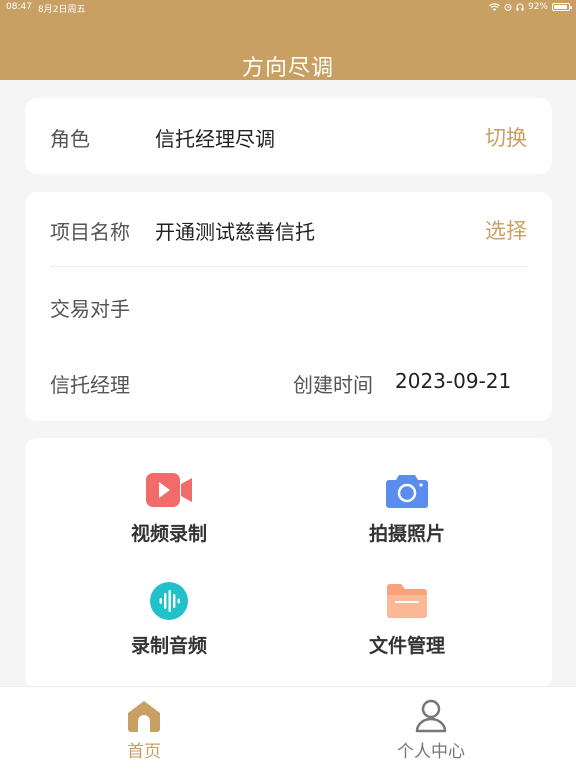 The width and height of the screenshot is (576, 769). Describe the element at coordinates (453, 381) in the screenshot. I see `created-time-value: 2023-09-21` at that location.